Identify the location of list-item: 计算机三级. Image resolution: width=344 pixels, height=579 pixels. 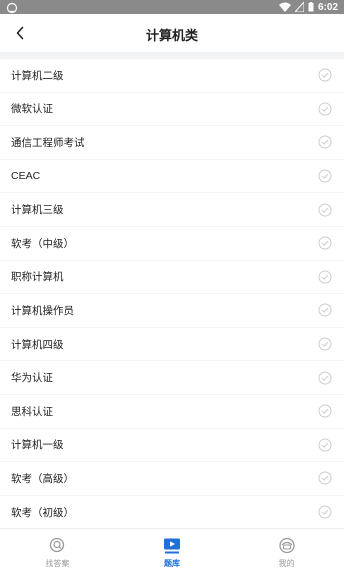
(172, 210).